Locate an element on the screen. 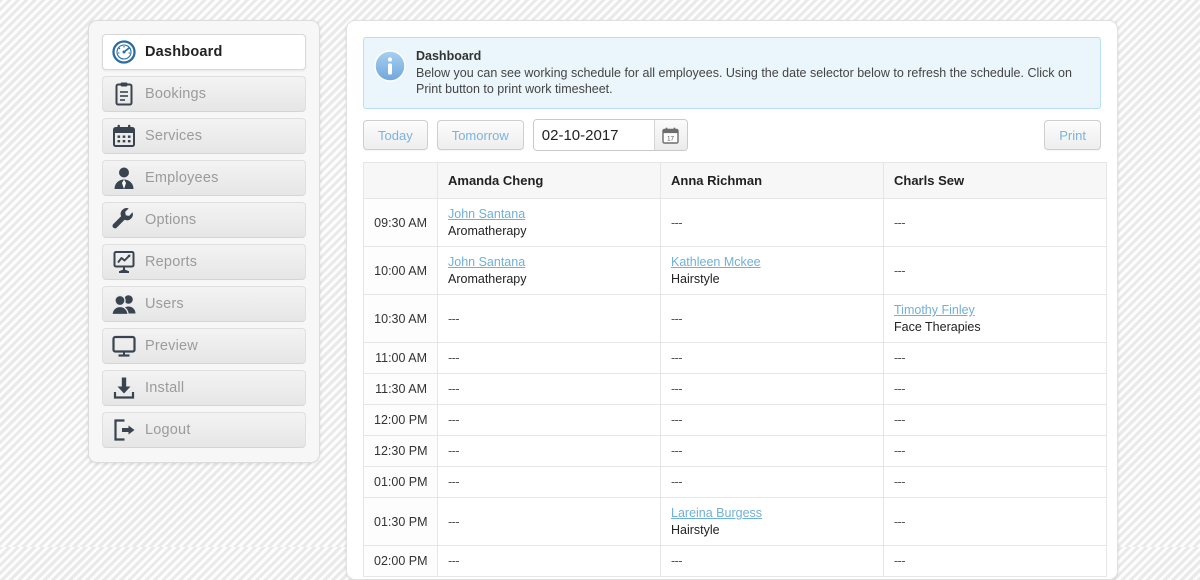 The width and height of the screenshot is (1200, 580). employee-column-header: Anna Richman is located at coordinates (772, 180).